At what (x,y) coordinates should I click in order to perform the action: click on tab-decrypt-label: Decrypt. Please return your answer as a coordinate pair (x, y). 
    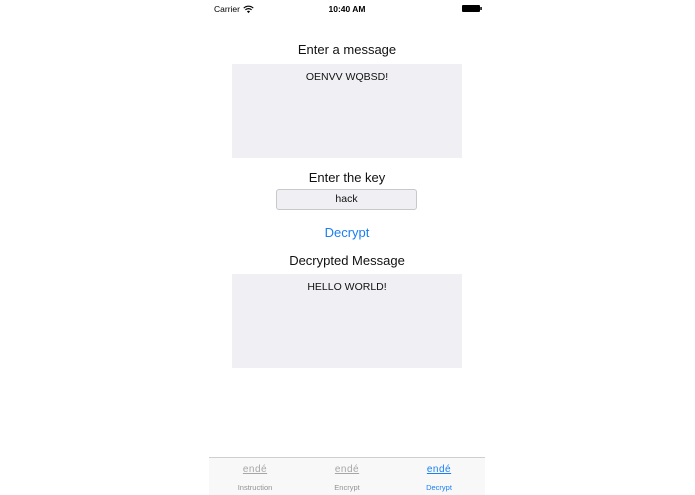
    Looking at the image, I should click on (439, 487).